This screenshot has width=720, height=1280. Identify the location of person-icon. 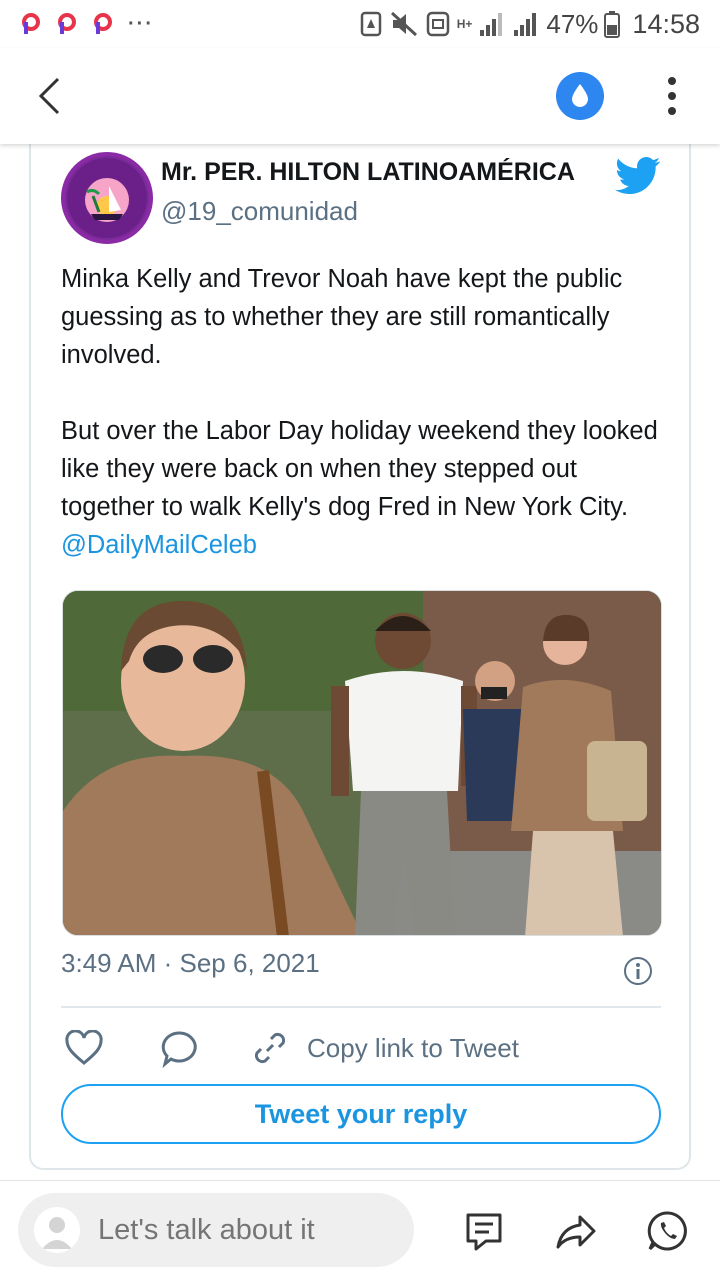
(57, 1233).